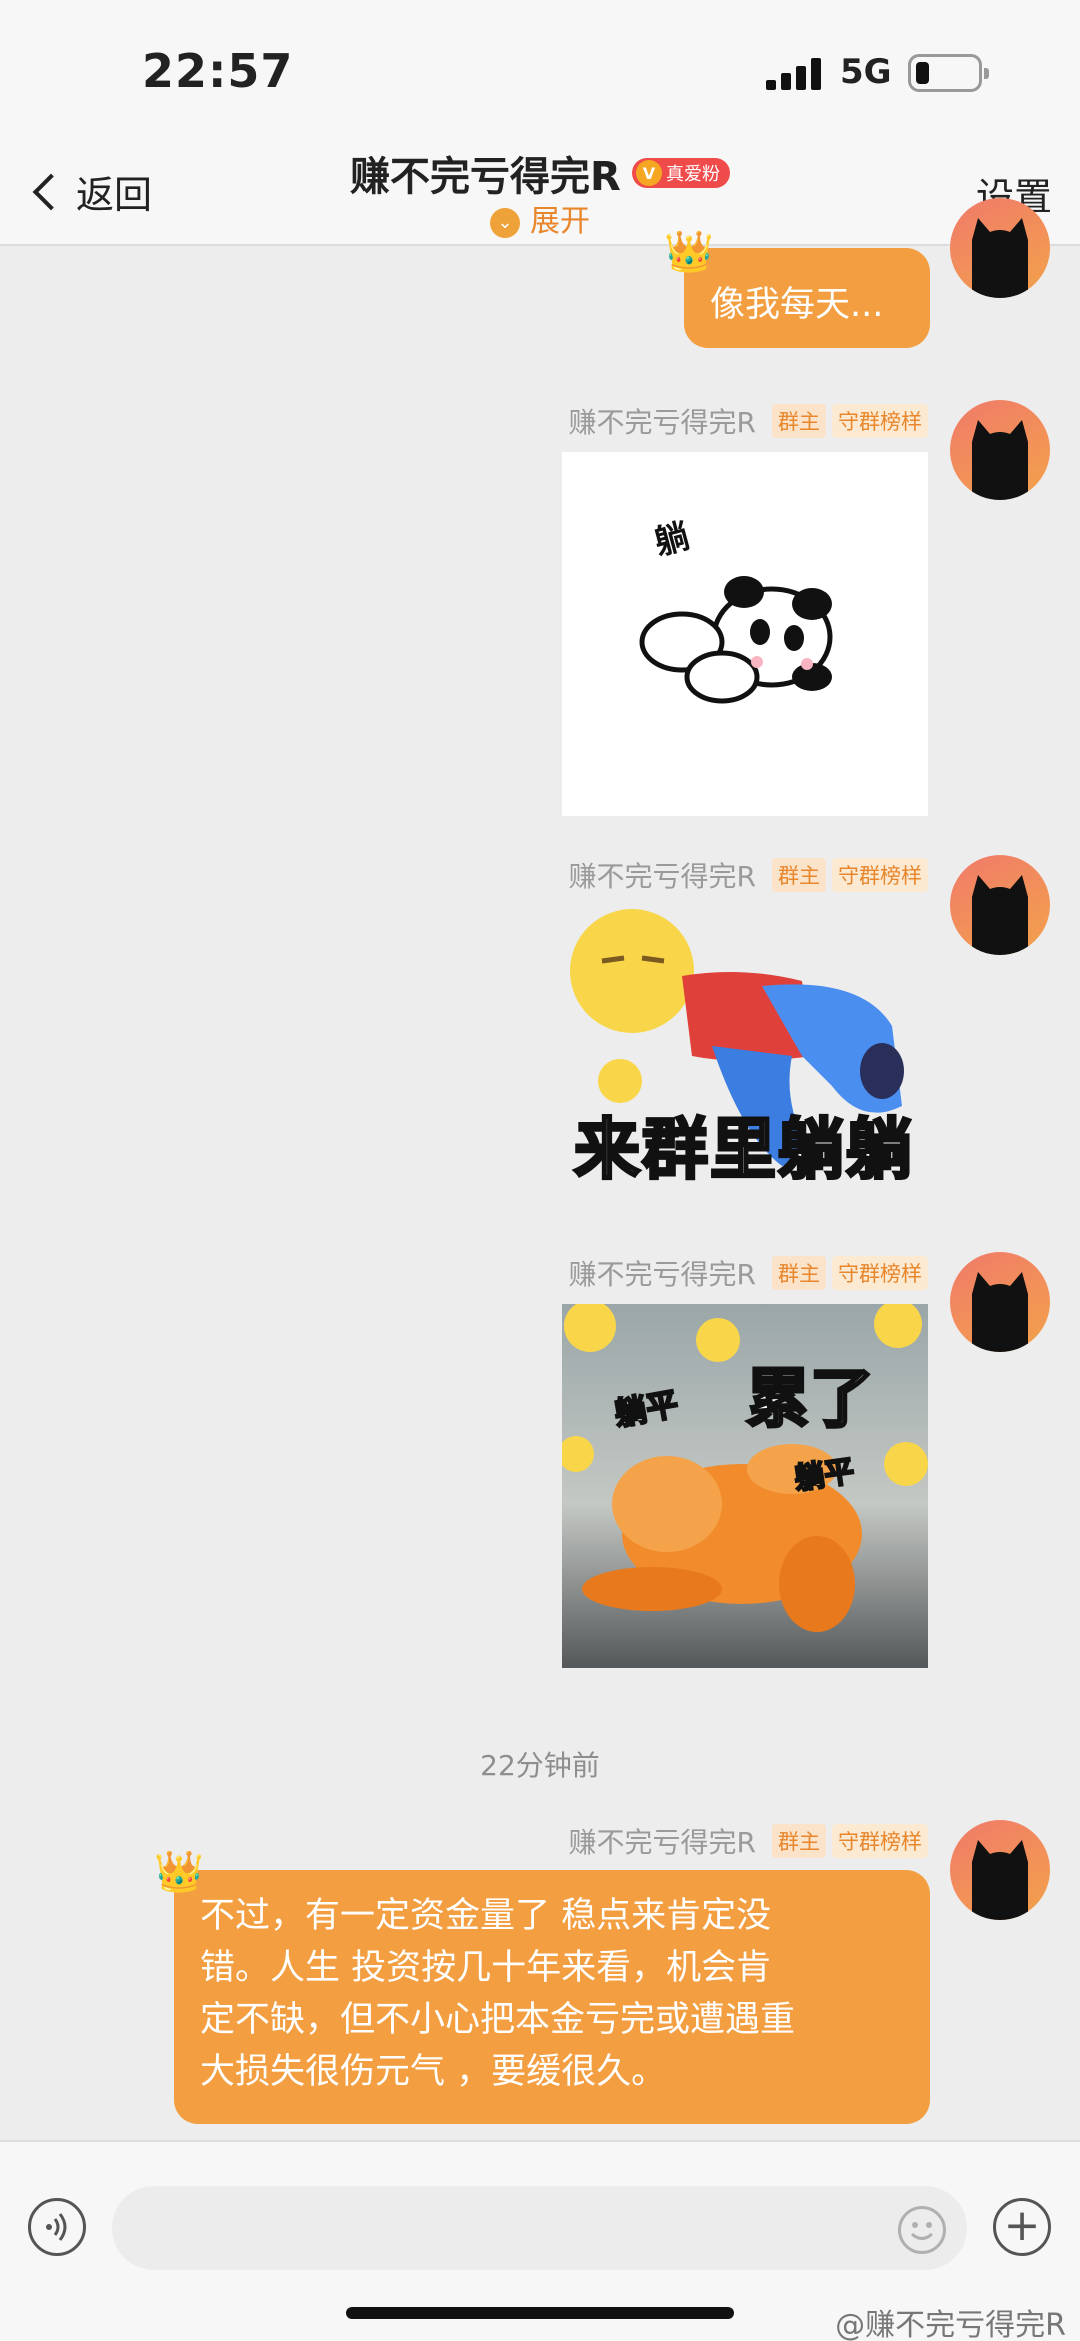  I want to click on message-line: 错。人生 投资按几十年来看，机会肯, so click(486, 1968).